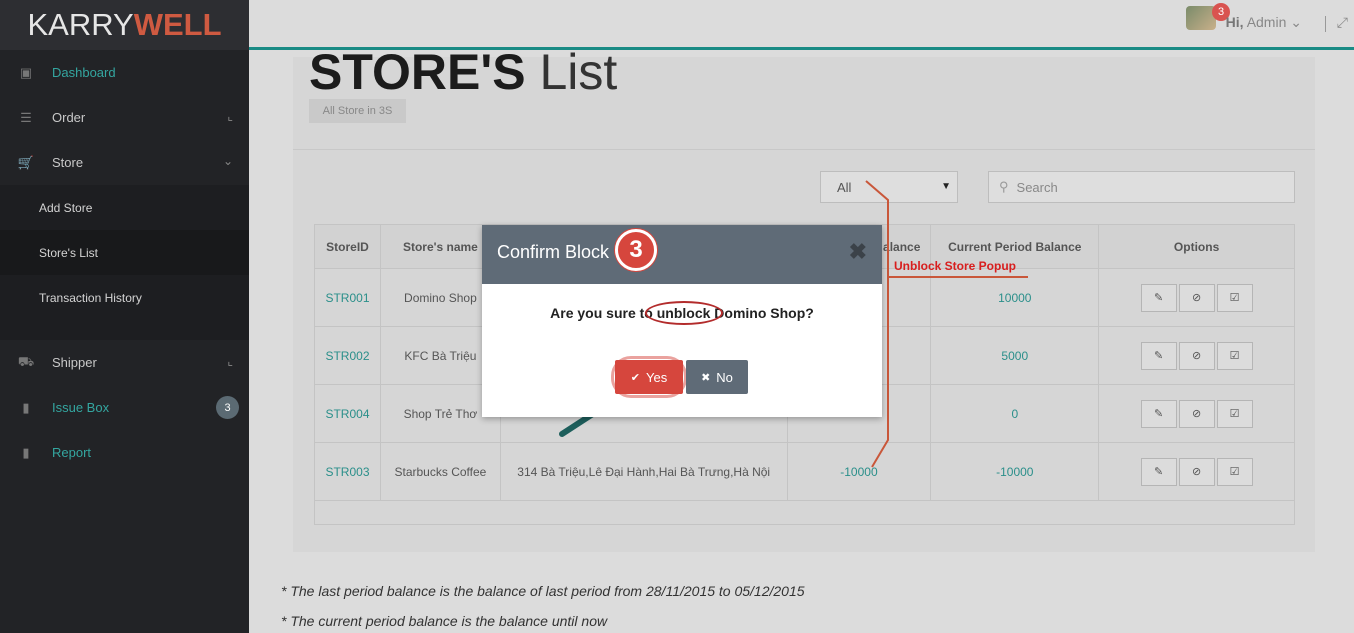 Image resolution: width=1354 pixels, height=633 pixels. Describe the element at coordinates (724, 377) in the screenshot. I see `no-label: No` at that location.